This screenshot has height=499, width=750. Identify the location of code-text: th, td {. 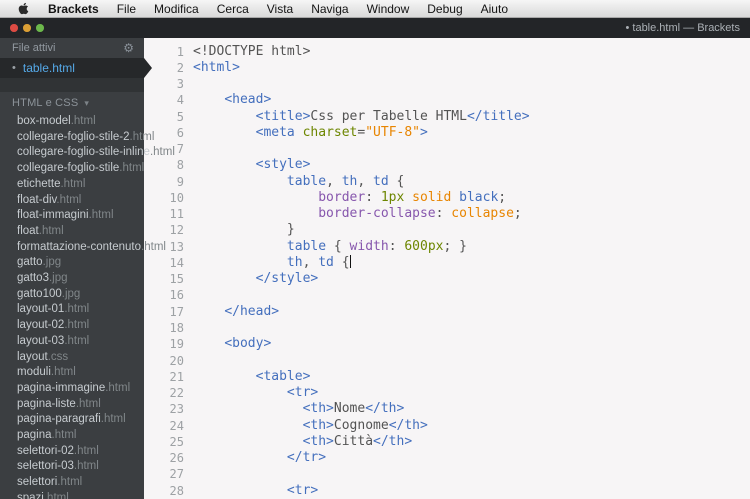
(318, 262).